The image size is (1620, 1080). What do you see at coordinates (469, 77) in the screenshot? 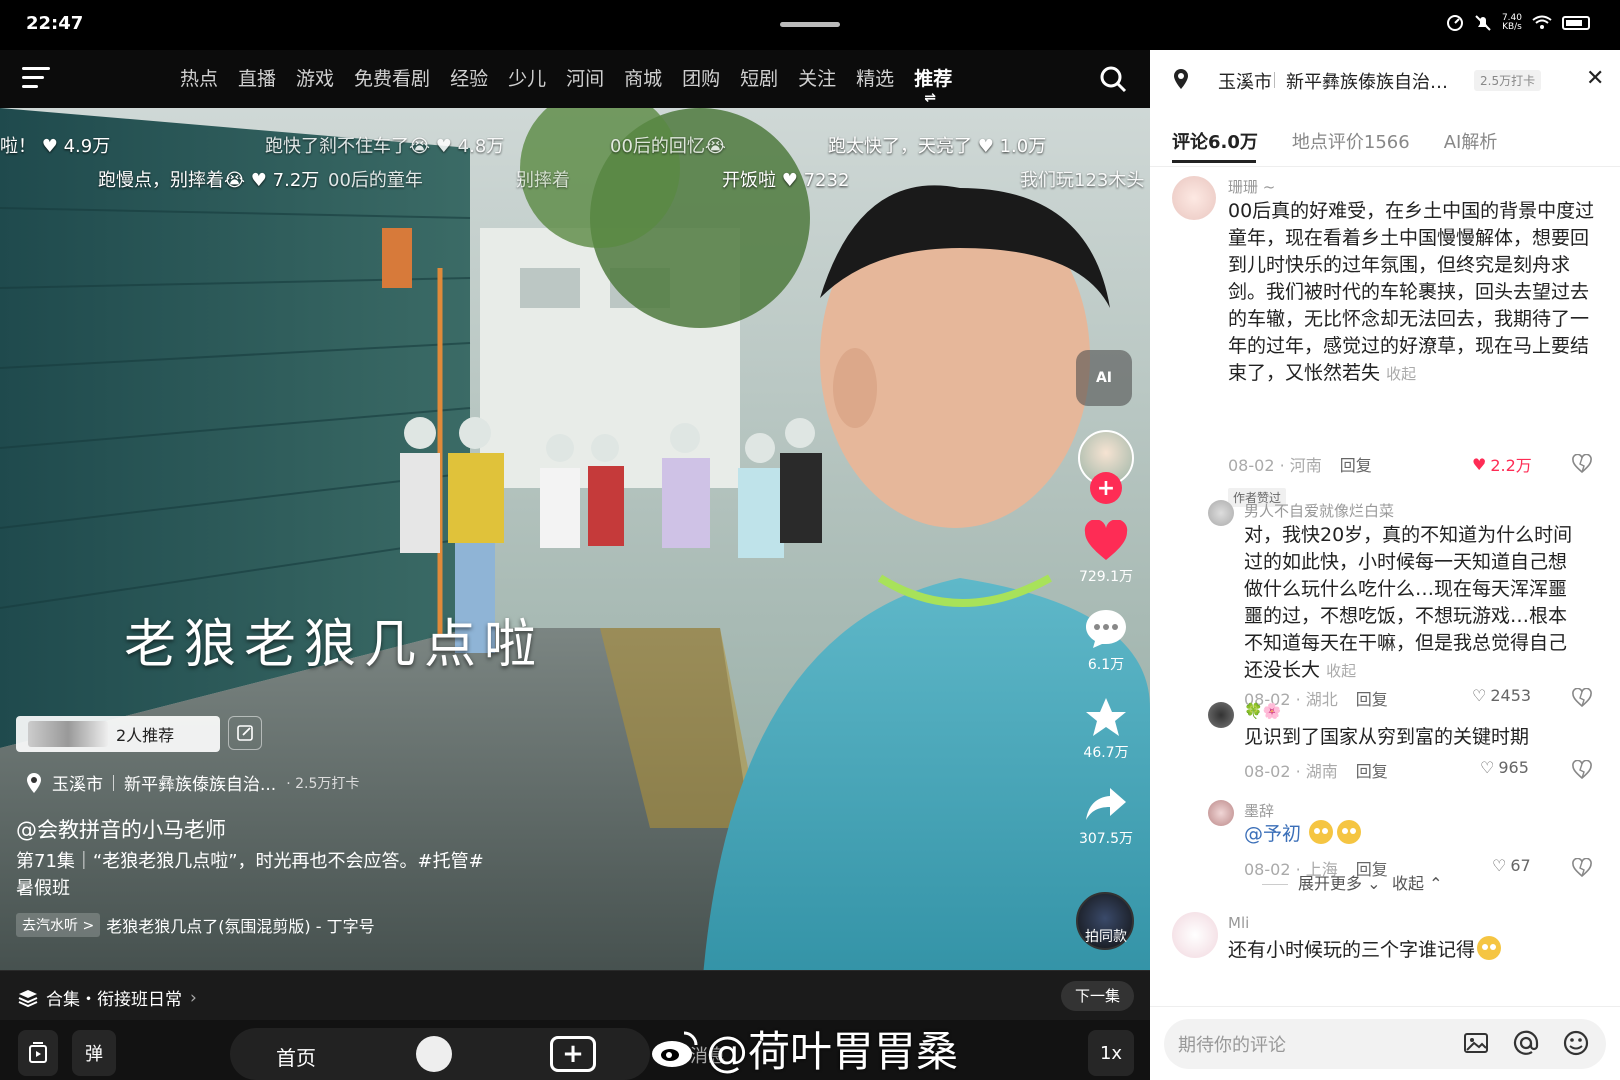
I see `tab-experience: 经验` at bounding box center [469, 77].